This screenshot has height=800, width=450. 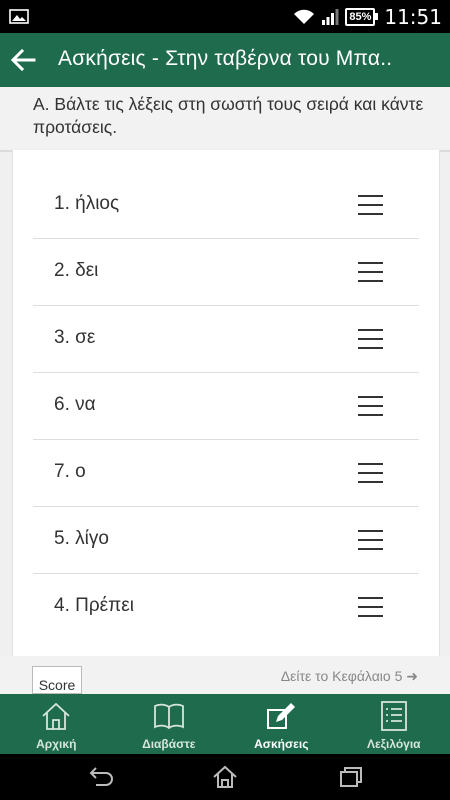 I want to click on list-item-label: 1. ήλιος, so click(x=87, y=203).